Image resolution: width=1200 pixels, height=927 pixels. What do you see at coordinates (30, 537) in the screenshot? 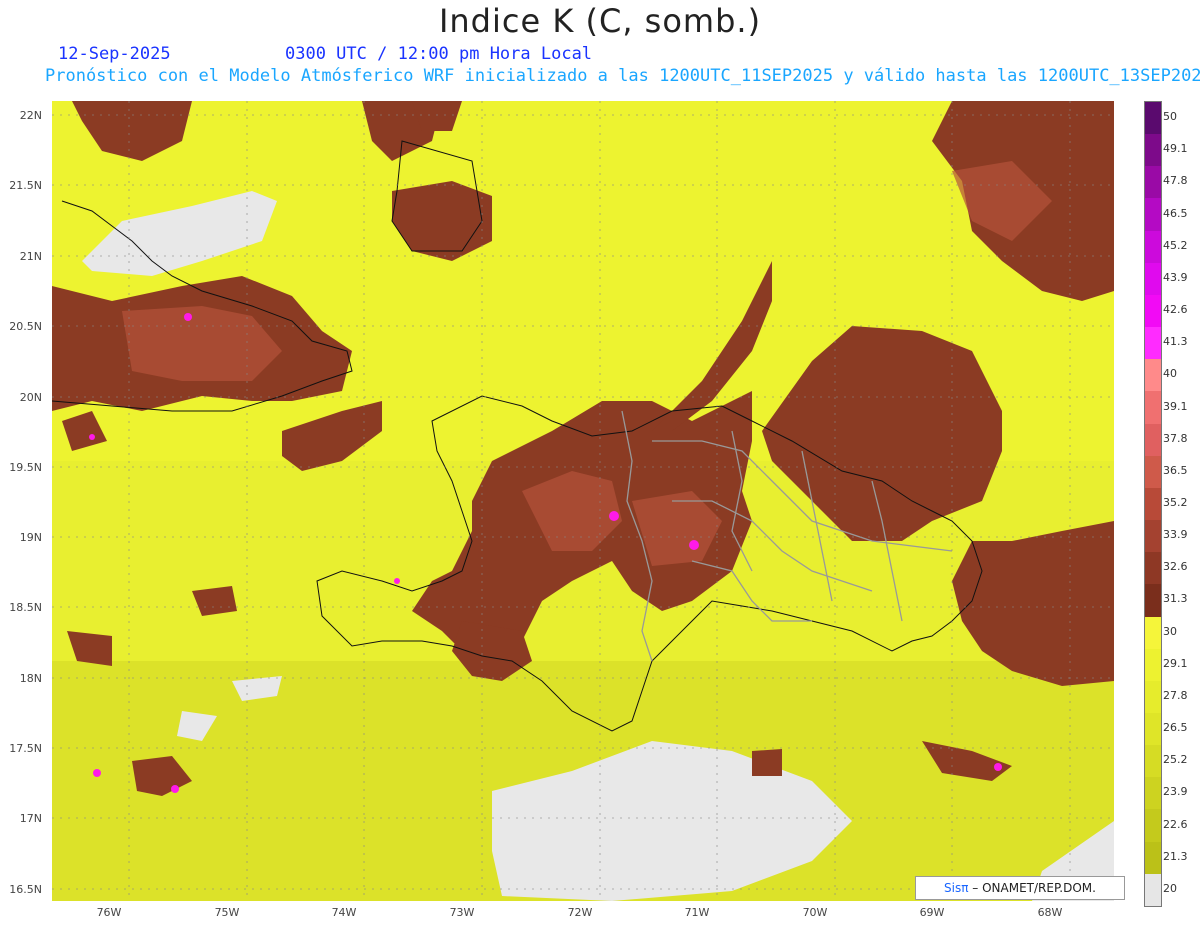
I see `latitude-label: 19N` at bounding box center [30, 537].